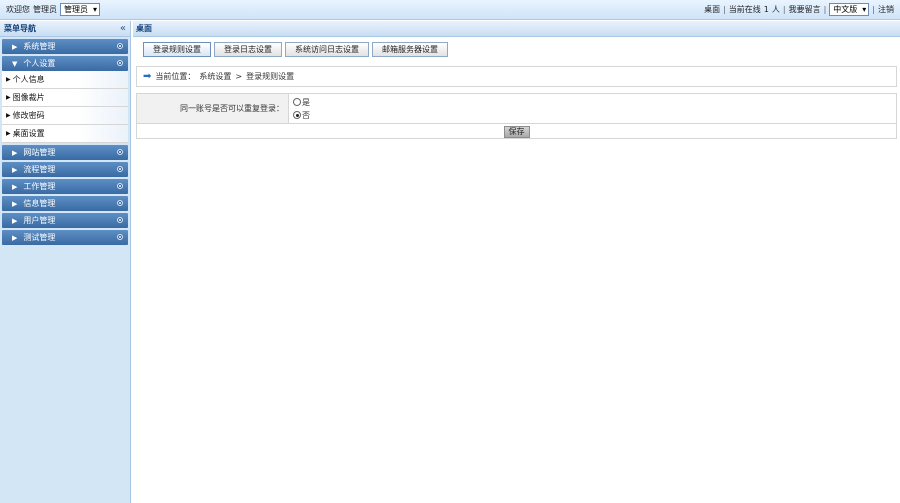 The width and height of the screenshot is (900, 503). Describe the element at coordinates (65, 80) in the screenshot. I see `submenu-item-profile: ▶ 个人信息` at that location.